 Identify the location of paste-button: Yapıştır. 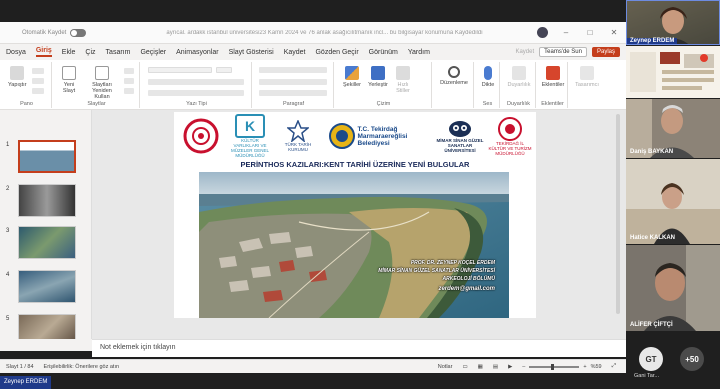
(17, 77).